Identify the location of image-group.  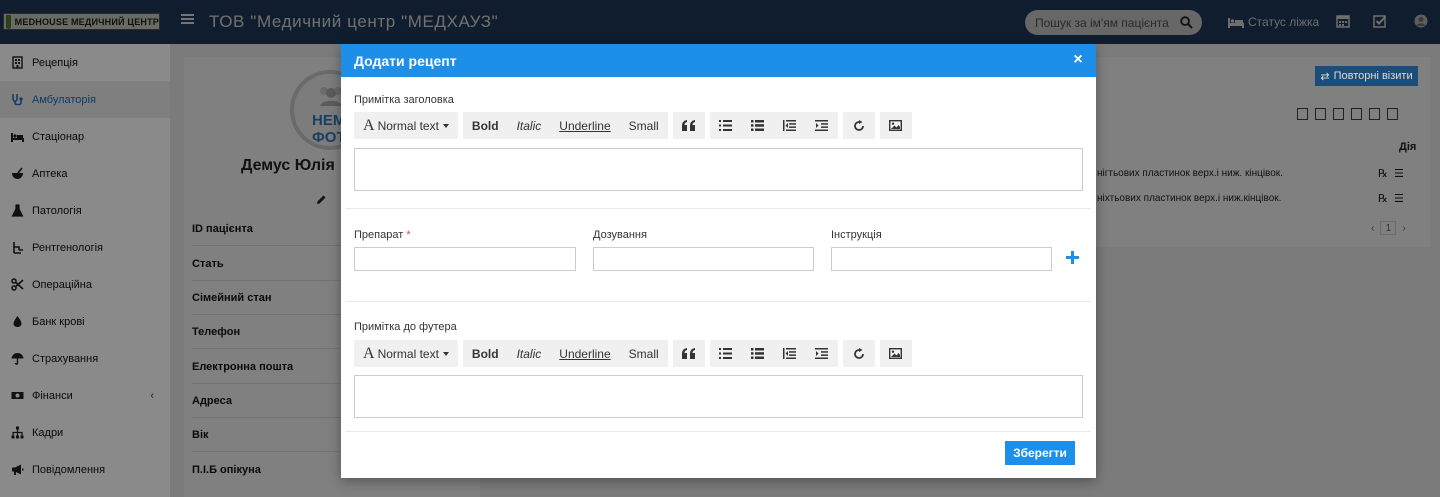
(895, 125).